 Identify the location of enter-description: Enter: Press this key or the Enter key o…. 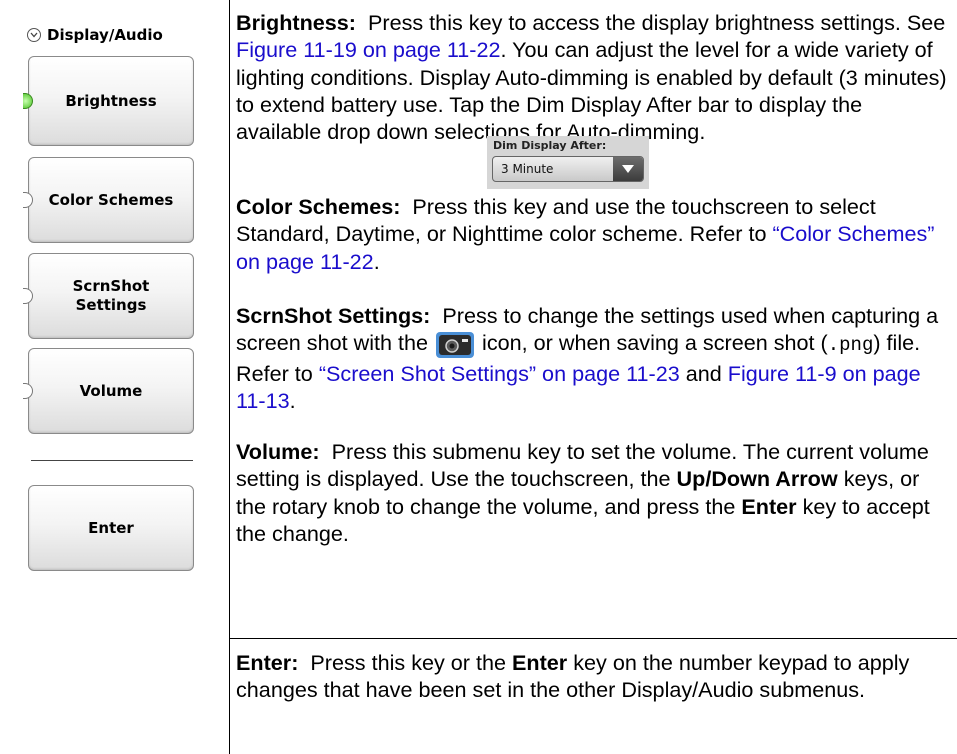
(593, 676).